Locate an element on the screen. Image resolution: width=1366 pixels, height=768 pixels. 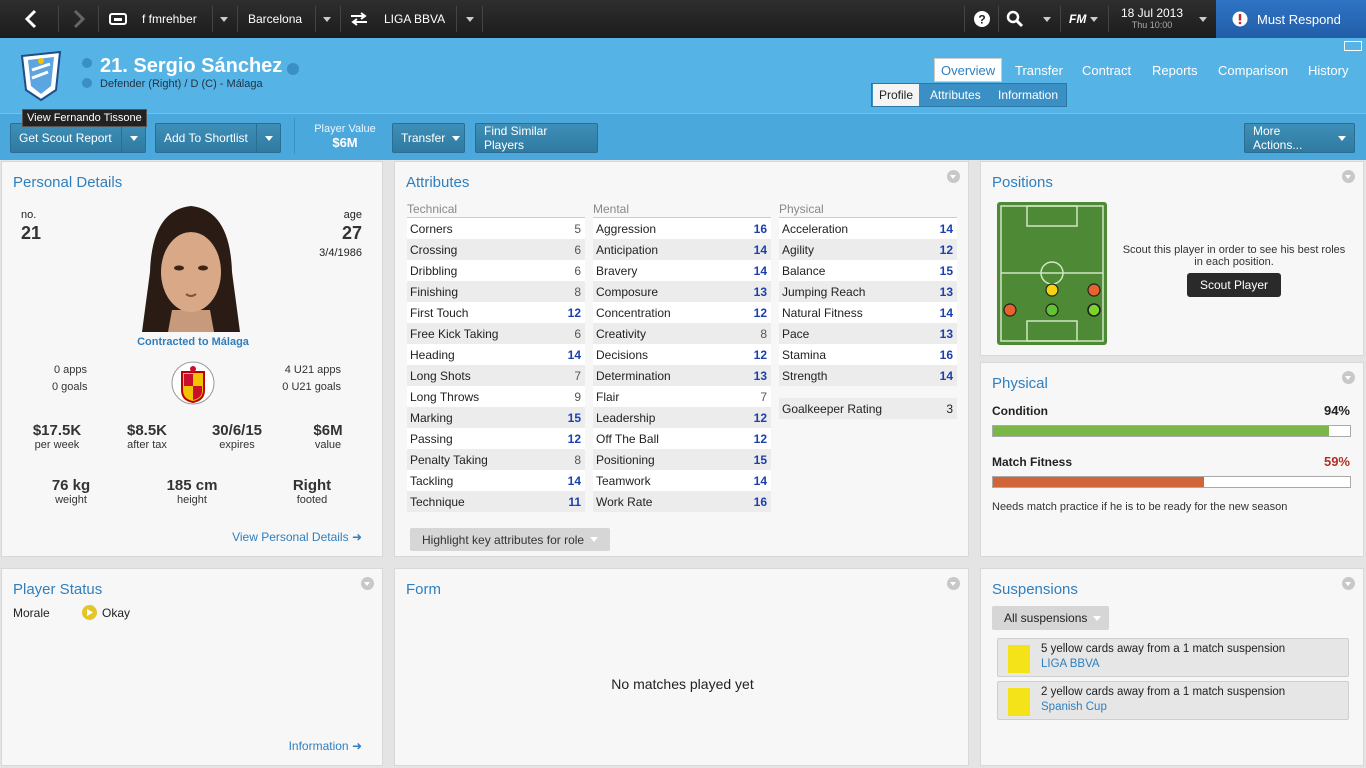
fm-menu: FM is located at coordinates (1083, 19).